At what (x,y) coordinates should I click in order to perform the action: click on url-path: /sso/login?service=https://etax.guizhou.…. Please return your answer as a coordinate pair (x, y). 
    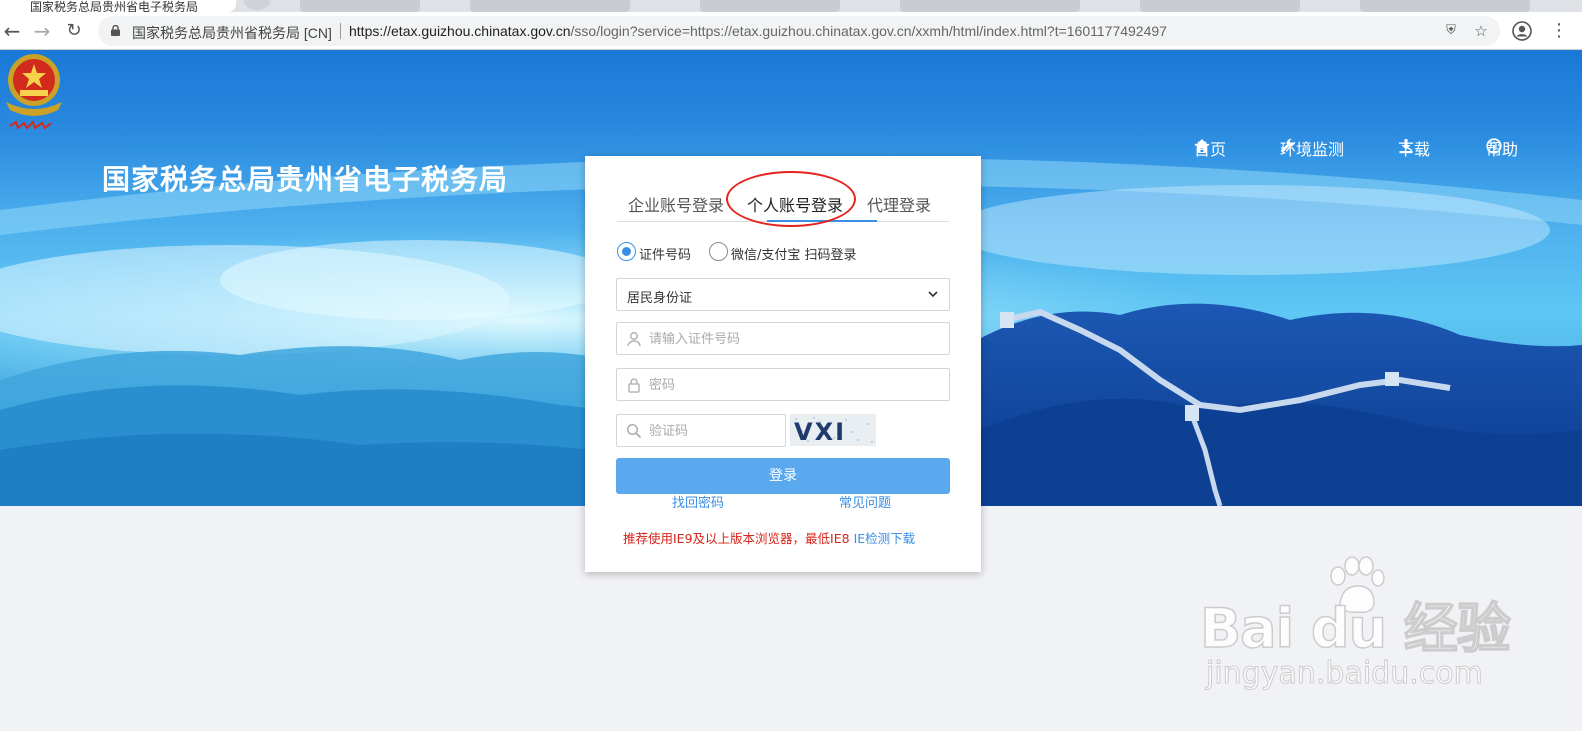
    Looking at the image, I should click on (868, 31).